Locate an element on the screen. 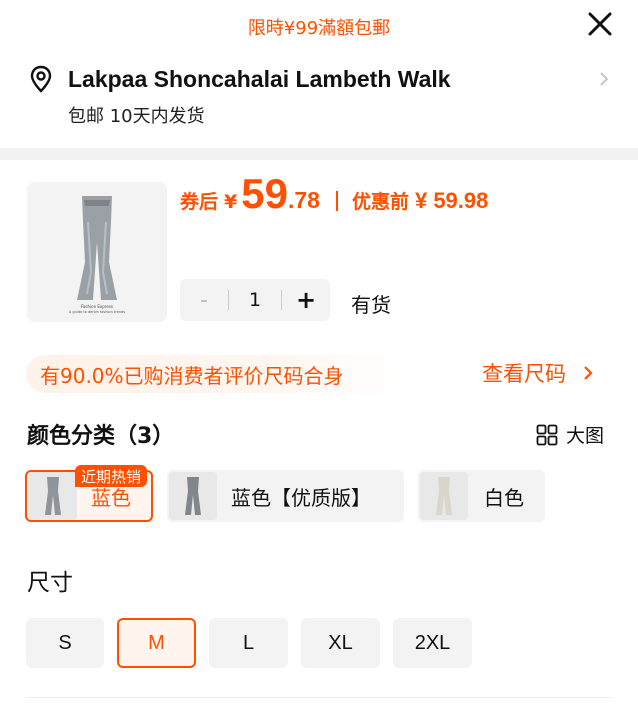 This screenshot has height=720, width=638. thumb-caption-1: Fashion Express is located at coordinates (97, 306).